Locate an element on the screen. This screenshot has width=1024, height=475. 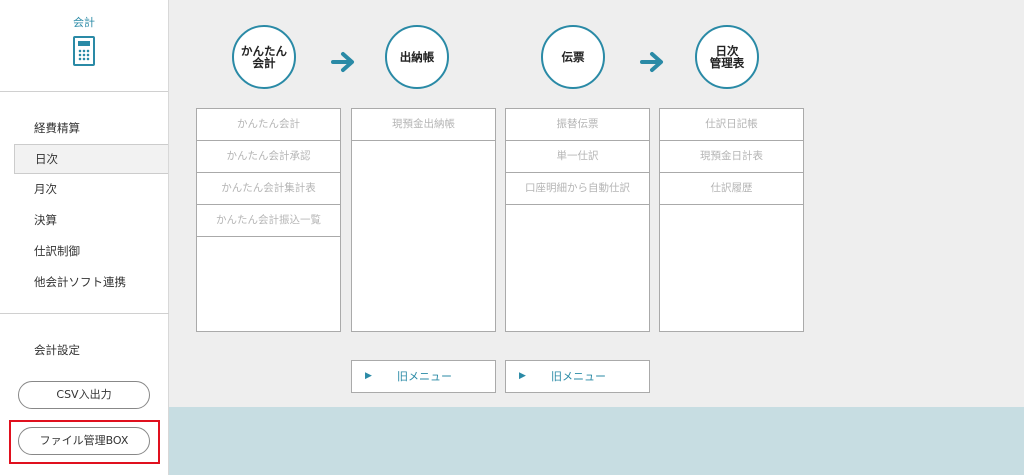
file-box-button: ファイル管理BOX is located at coordinates (84, 441).